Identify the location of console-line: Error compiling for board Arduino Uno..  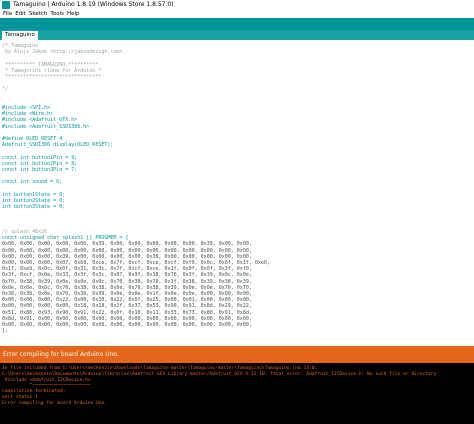
(55, 403).